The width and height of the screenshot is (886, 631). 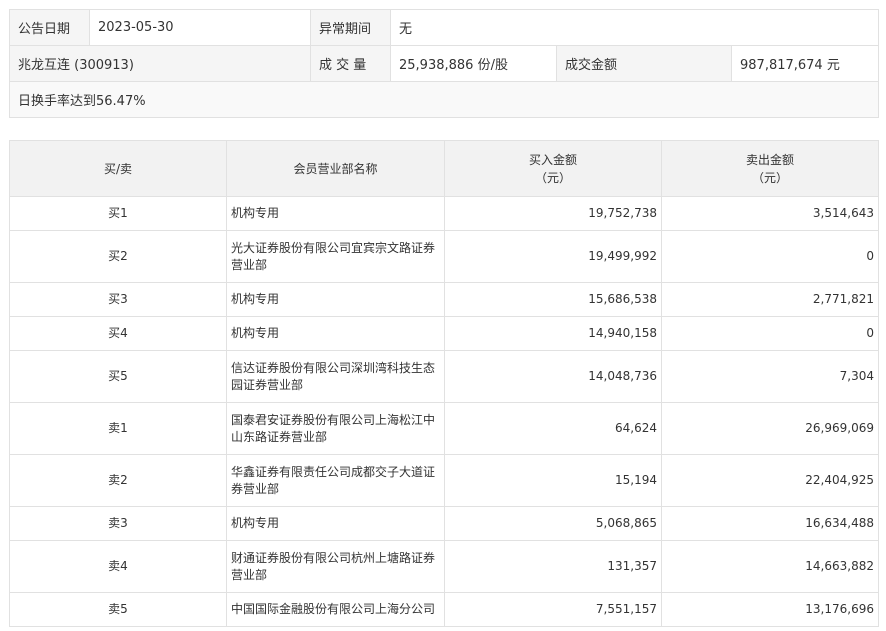 I want to click on header-sell: 卖出金额 （元）, so click(x=770, y=168).